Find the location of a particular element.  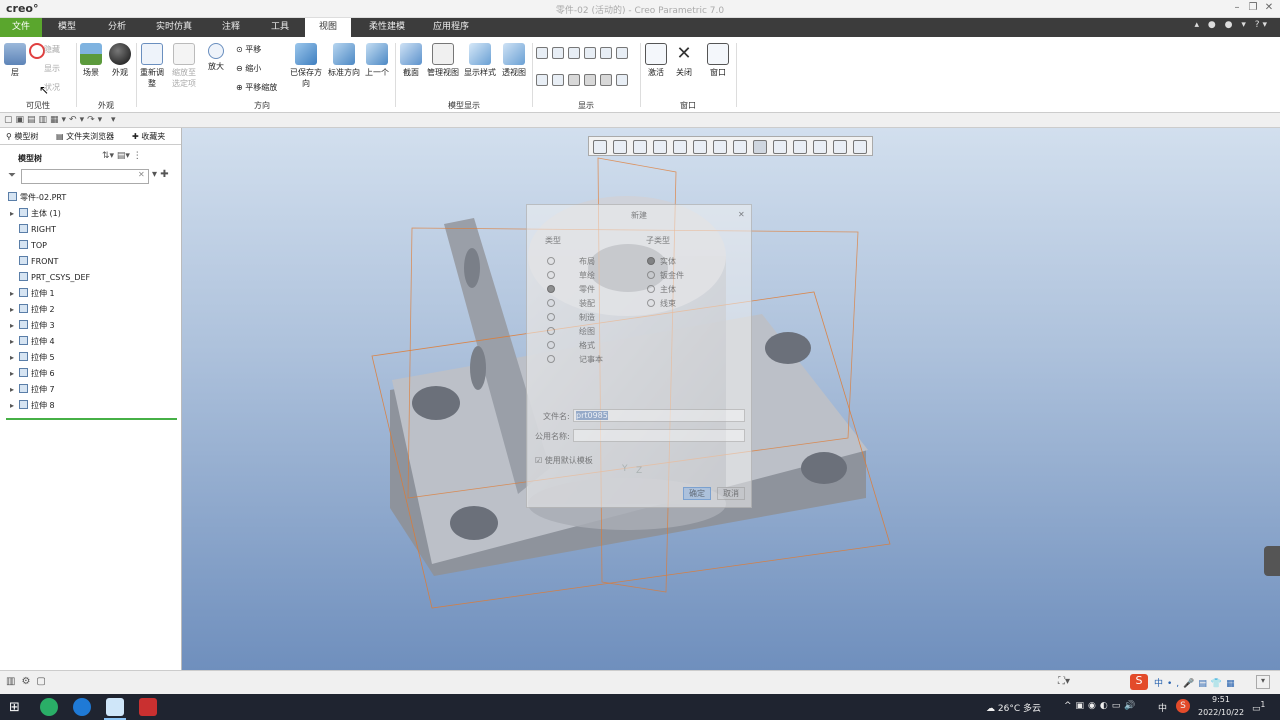

dialog-close-icon: ✕ is located at coordinates (741, 214).